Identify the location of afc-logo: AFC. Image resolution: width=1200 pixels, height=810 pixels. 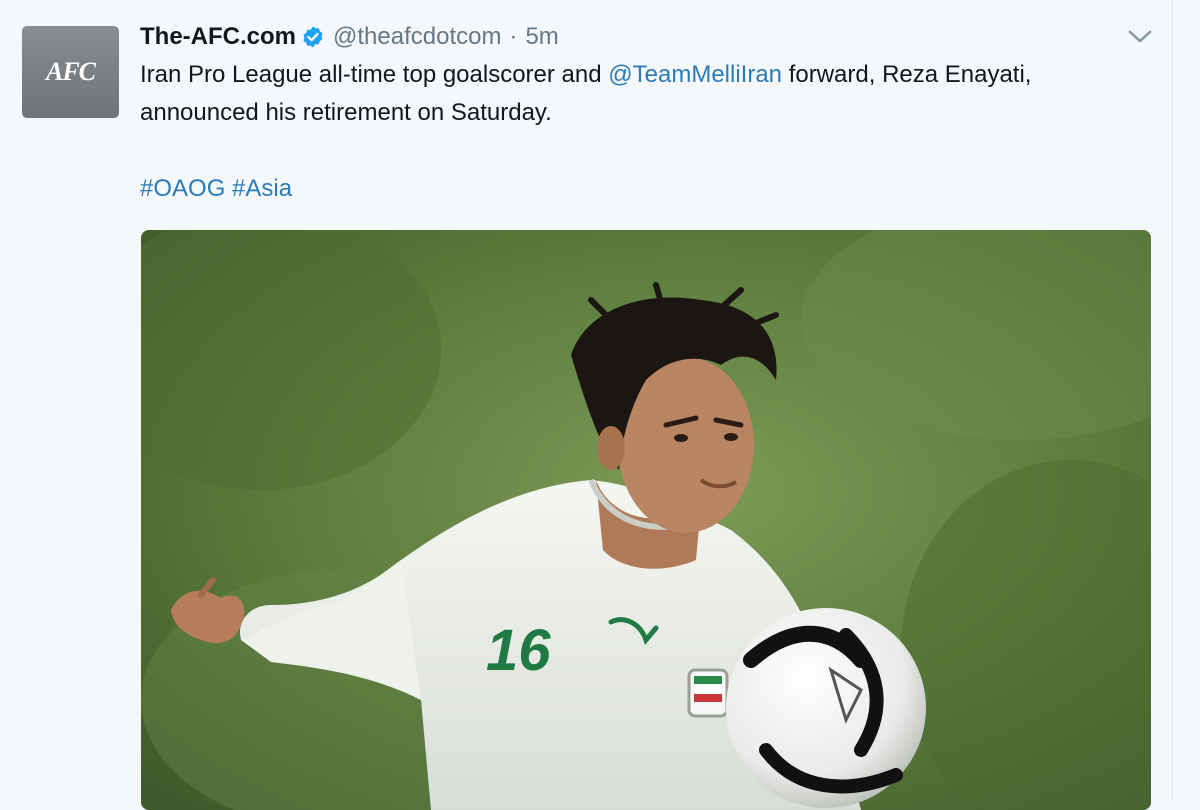
(70, 72).